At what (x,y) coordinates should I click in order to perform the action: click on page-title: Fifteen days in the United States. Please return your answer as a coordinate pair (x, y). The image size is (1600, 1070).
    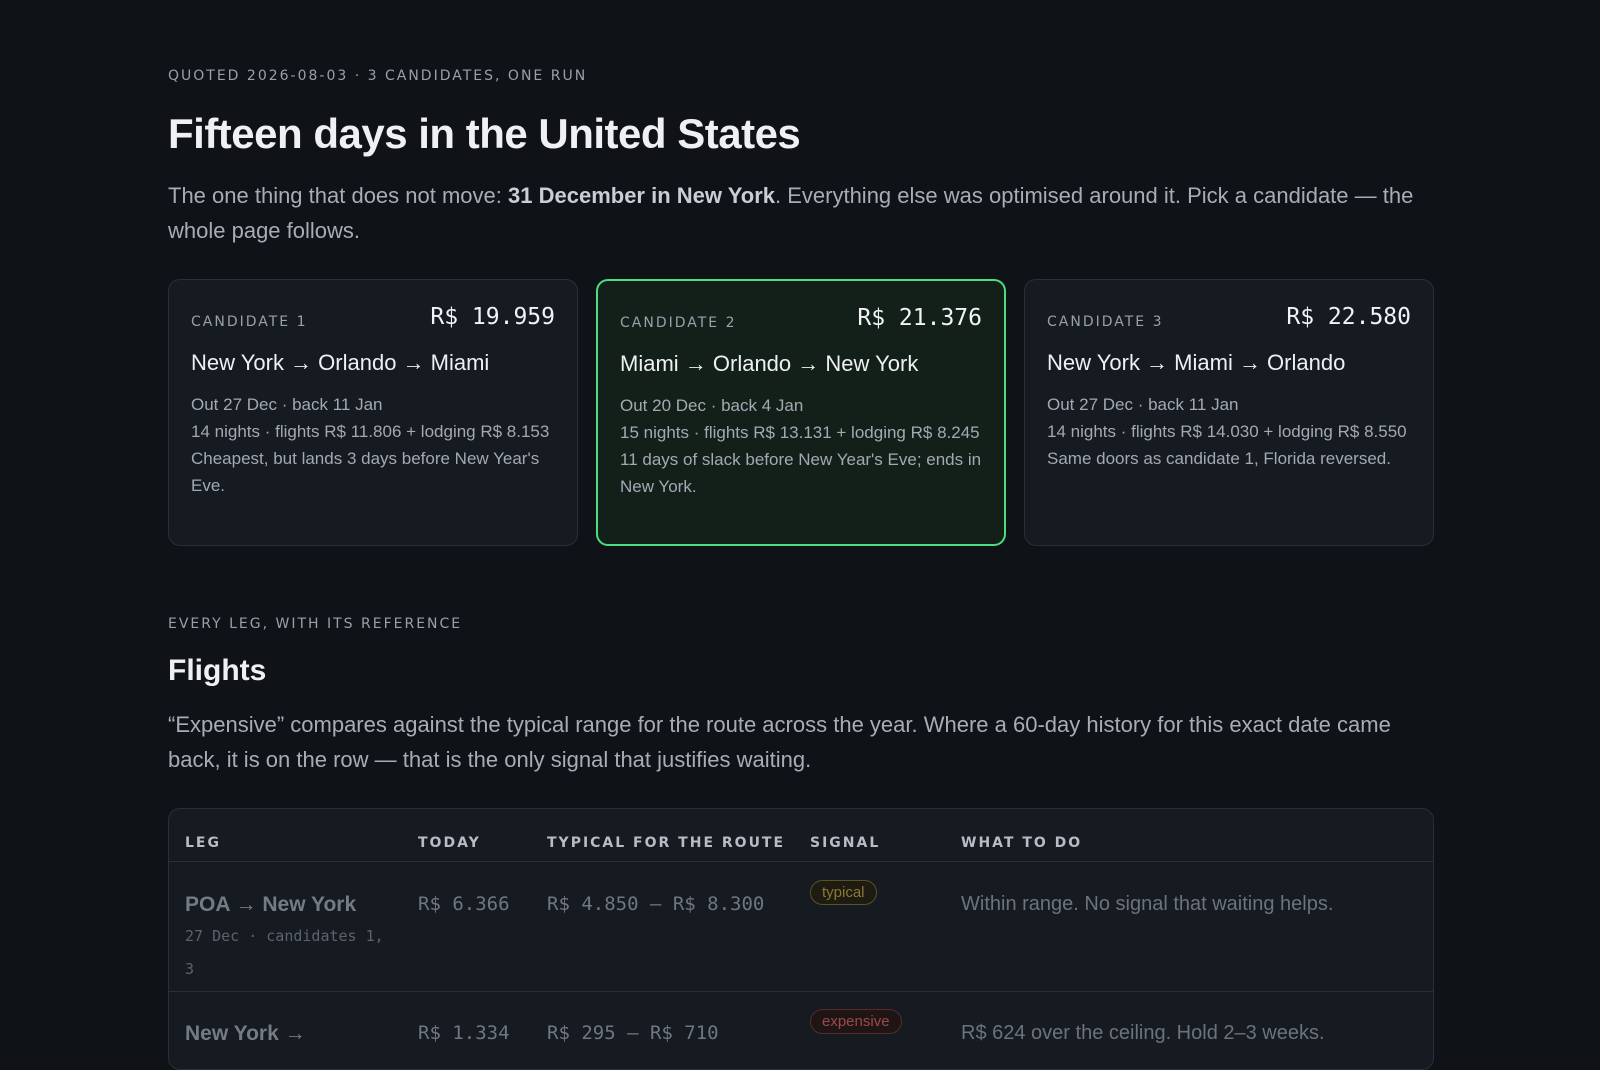
    Looking at the image, I should click on (484, 133).